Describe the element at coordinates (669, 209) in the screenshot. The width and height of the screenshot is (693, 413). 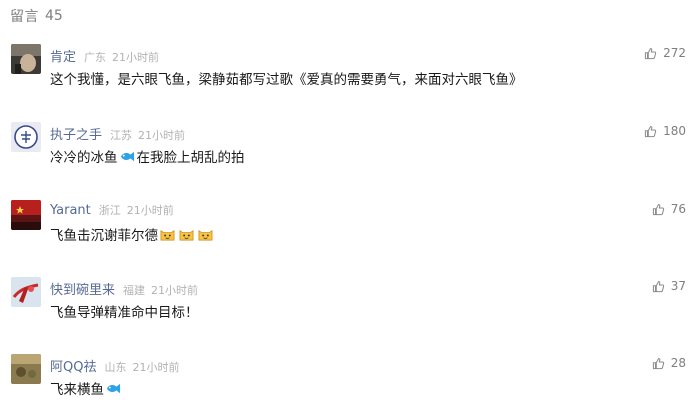
I see `like-button: 76` at that location.